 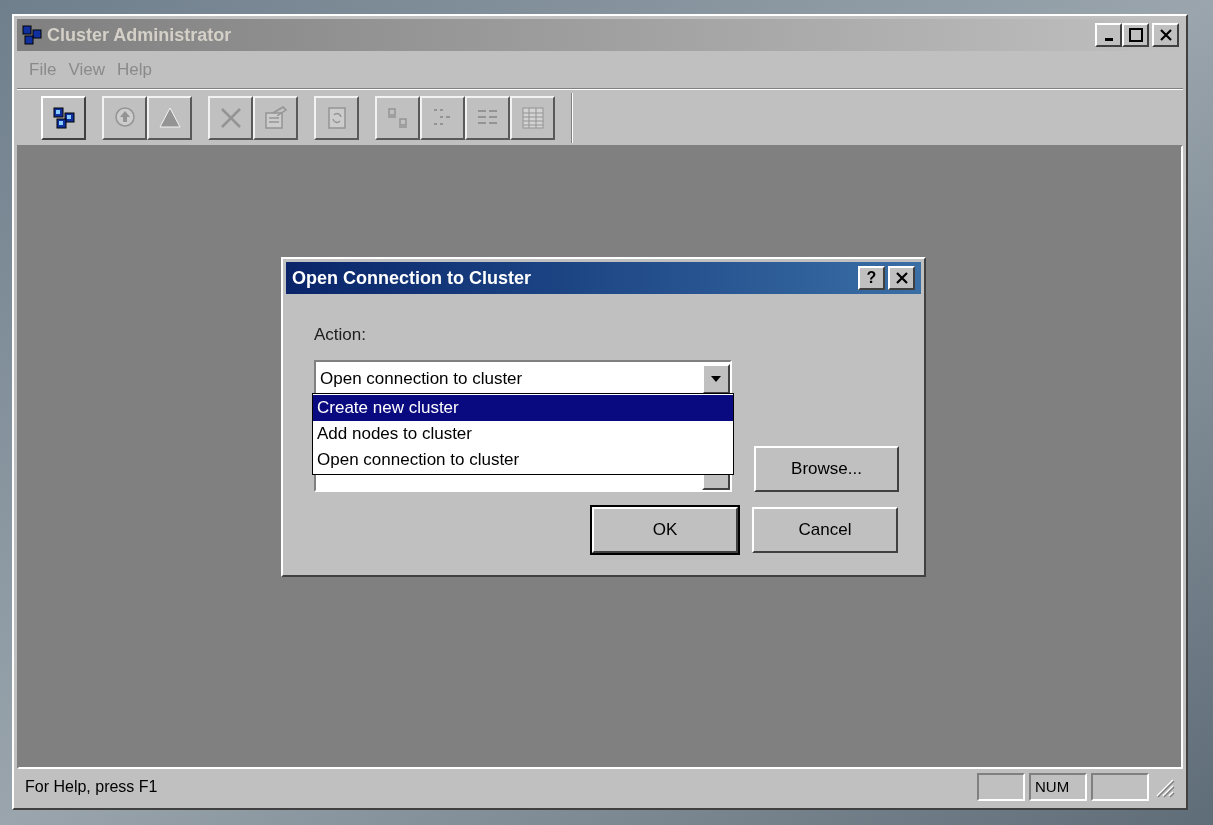 I want to click on dropdown-button, so click(x=716, y=378).